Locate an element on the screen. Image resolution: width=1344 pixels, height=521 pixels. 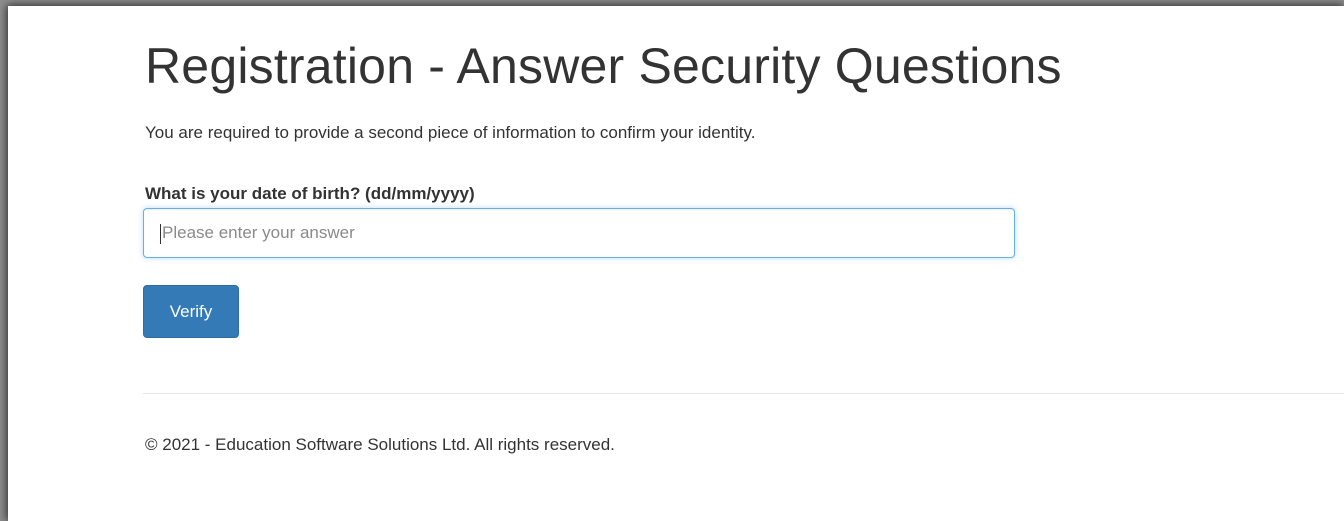
page-title: Registration - Answer Security Questions is located at coordinates (603, 66).